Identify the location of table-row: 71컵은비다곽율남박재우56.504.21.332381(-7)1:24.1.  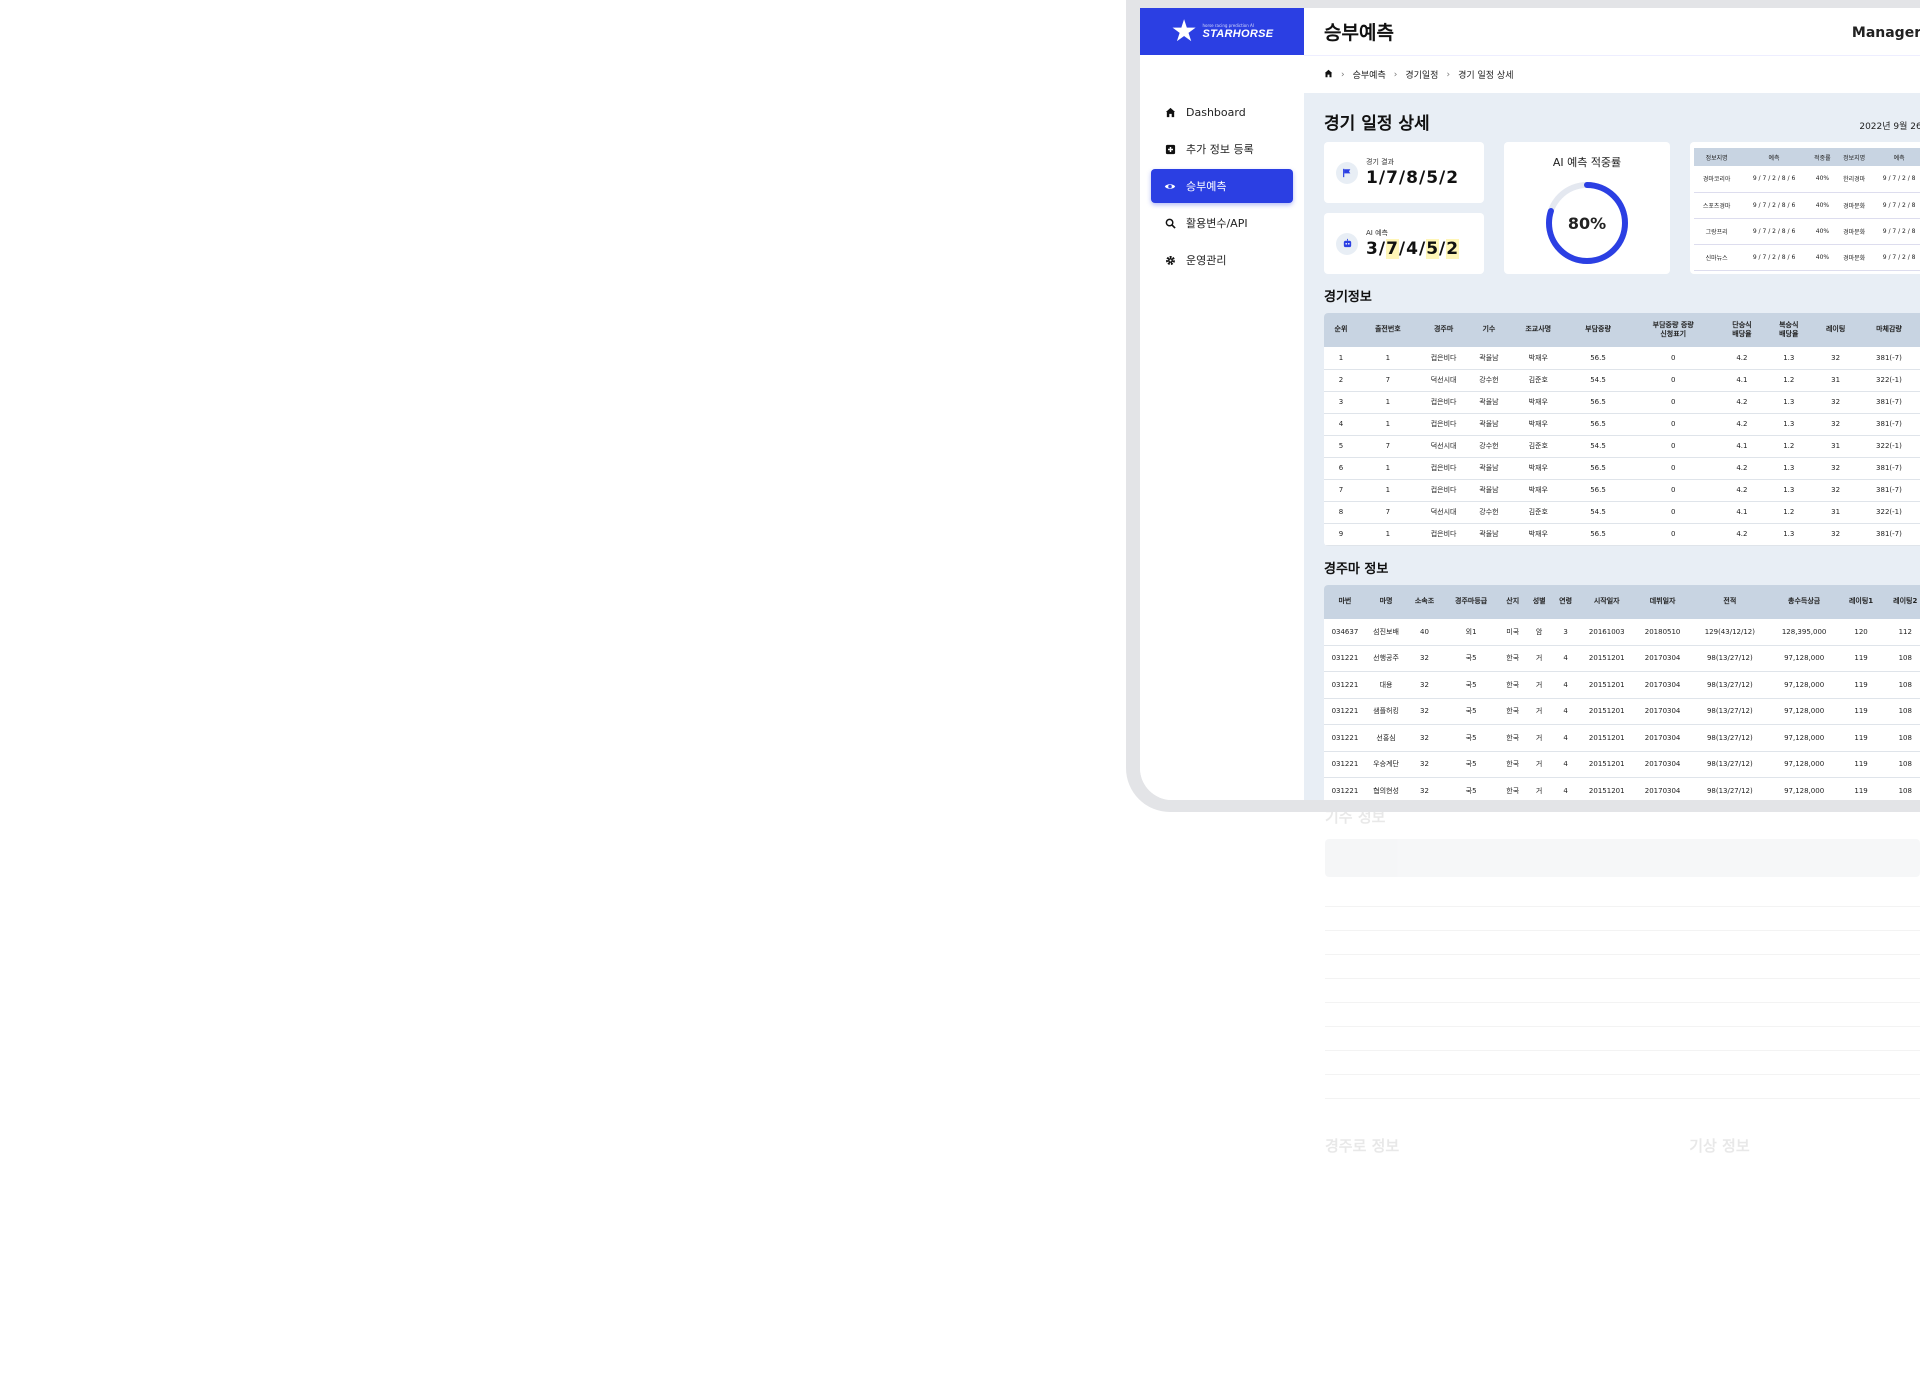
(1622, 490).